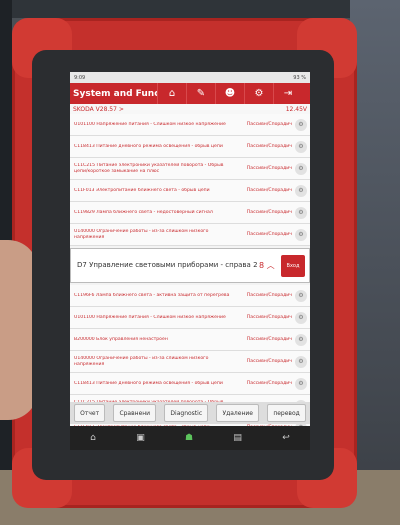  Describe the element at coordinates (287, 93) in the screenshot. I see `exit-icon: ⇥` at that location.